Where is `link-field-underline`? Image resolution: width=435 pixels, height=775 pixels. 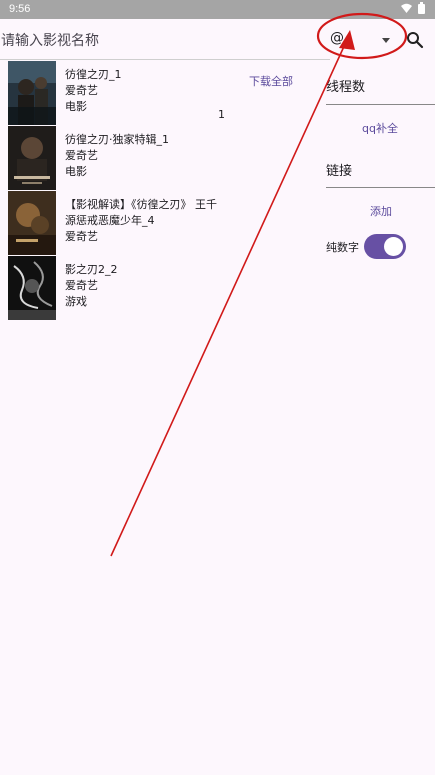
link-field-underline is located at coordinates (380, 187).